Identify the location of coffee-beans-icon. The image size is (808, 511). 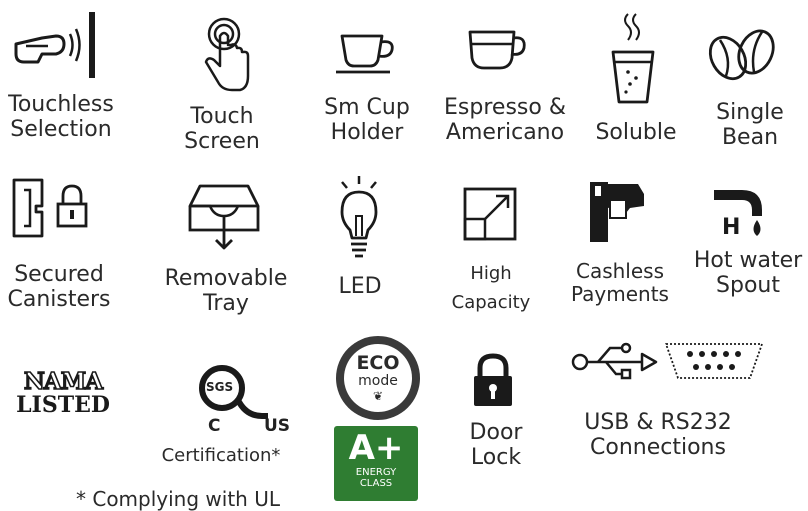
(742, 54).